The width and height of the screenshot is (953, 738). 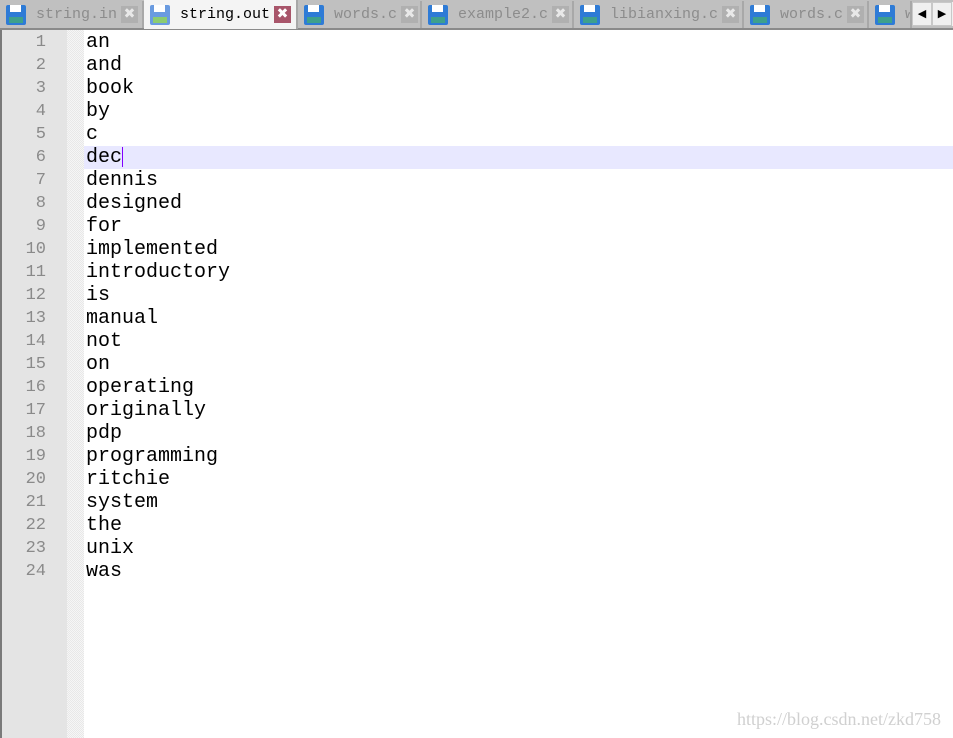 I want to click on text-line: dennis, so click(x=518, y=180).